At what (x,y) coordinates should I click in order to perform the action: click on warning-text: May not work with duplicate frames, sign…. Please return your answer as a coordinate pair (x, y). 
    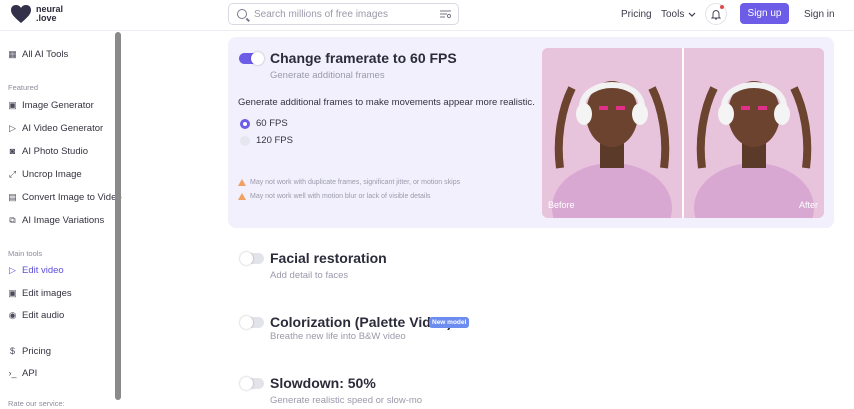
    Looking at the image, I should click on (355, 182).